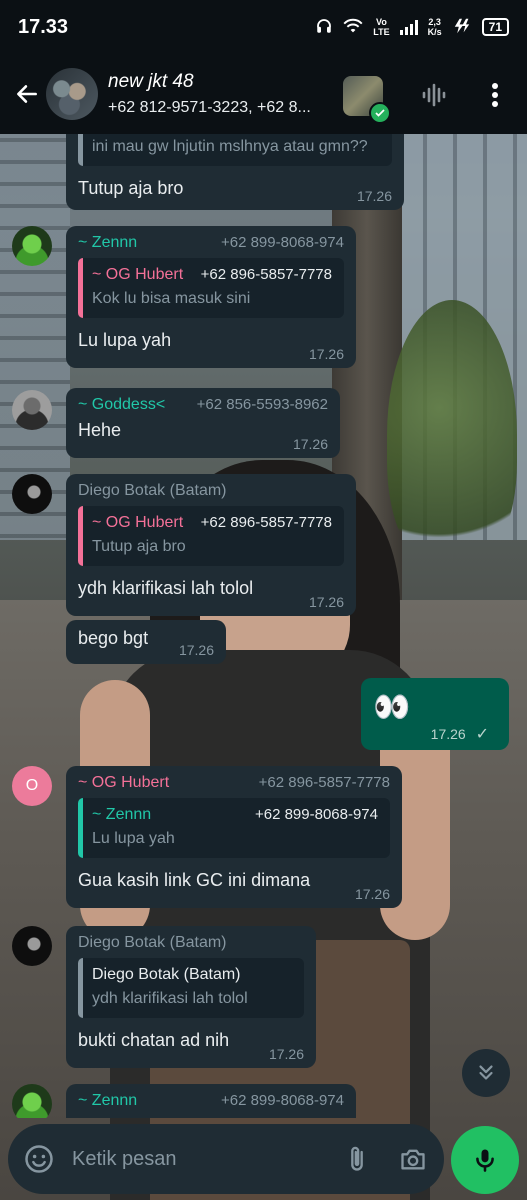  What do you see at coordinates (125, 340) in the screenshot?
I see `message-text: Lu lupa yah` at bounding box center [125, 340].